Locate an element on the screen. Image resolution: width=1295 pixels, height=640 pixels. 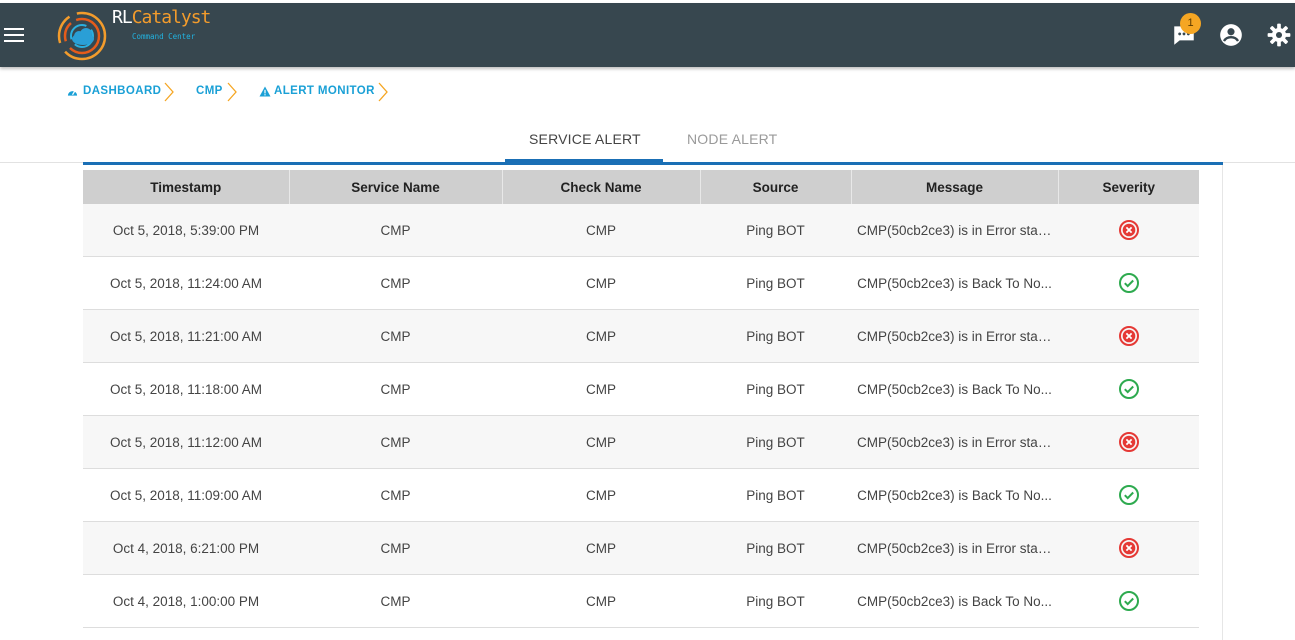
column-header-timestamp: Timestamp is located at coordinates (186, 187).